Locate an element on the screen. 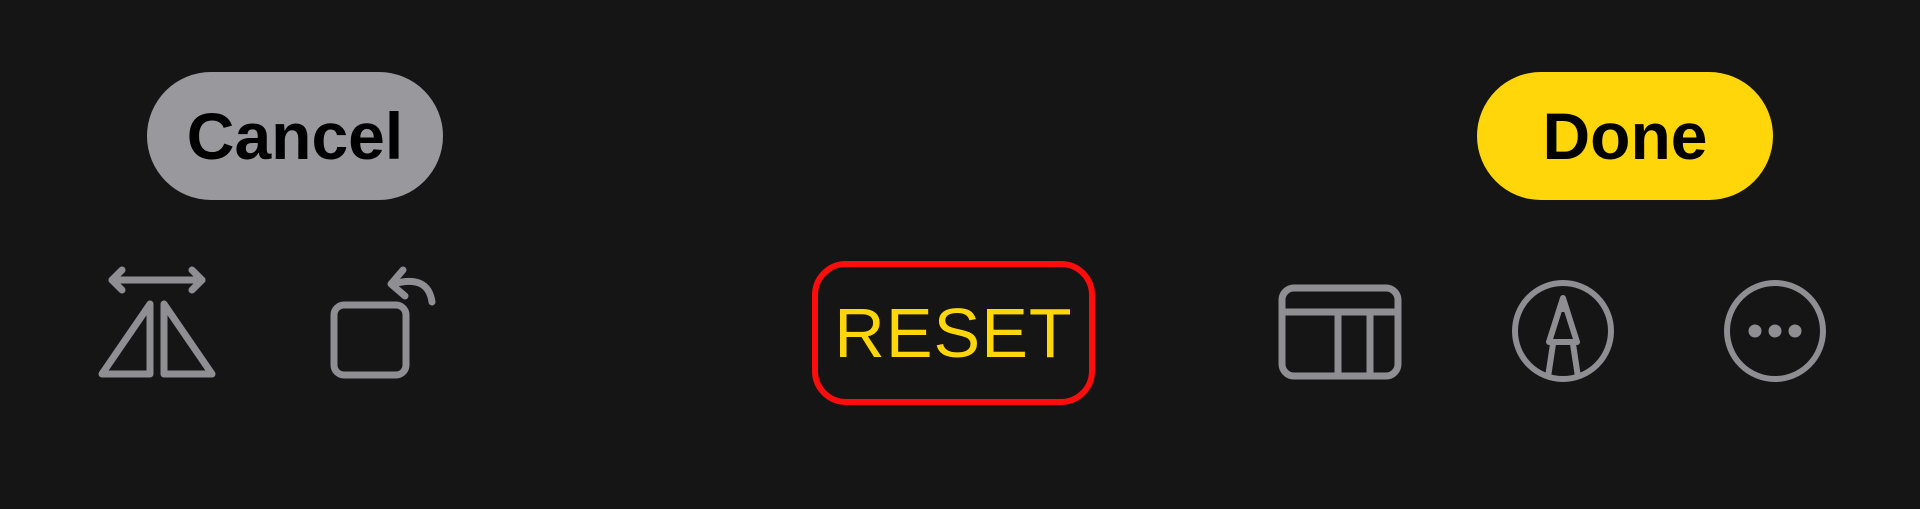 The height and width of the screenshot is (509, 1920). markup-pen-icon is located at coordinates (1563, 331).